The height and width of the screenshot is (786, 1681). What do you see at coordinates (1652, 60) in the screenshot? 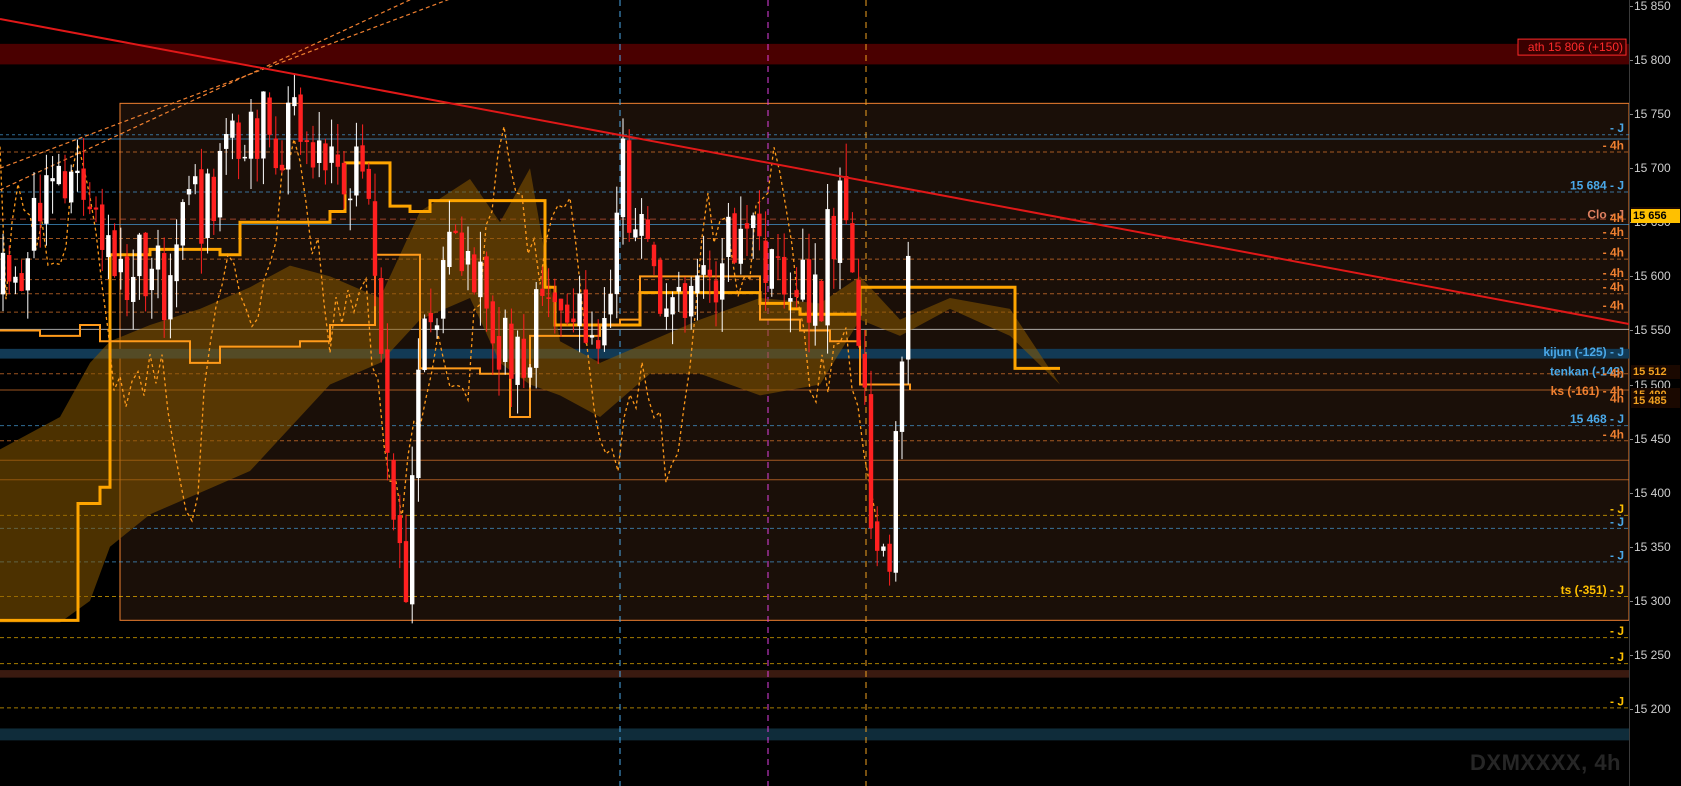
I see `price-tick-label: 15 800` at bounding box center [1652, 60].